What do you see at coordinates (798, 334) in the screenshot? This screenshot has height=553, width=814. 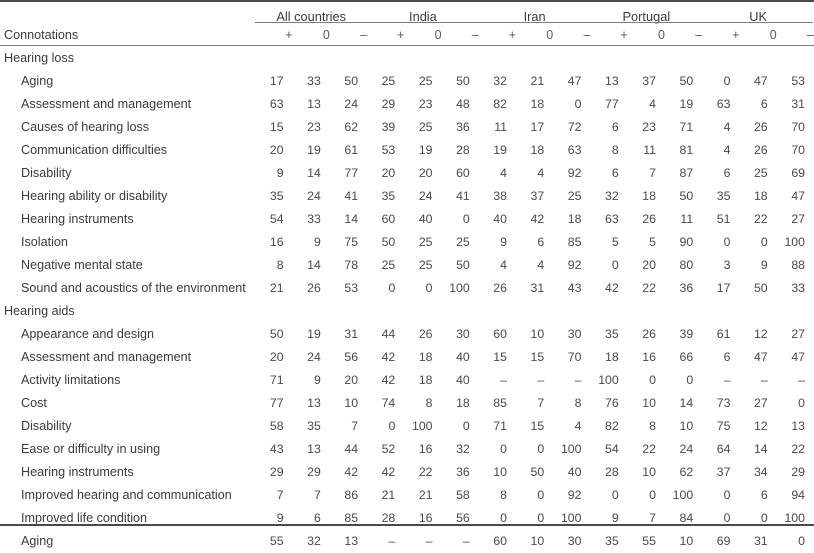 I see `data-cell: 27` at bounding box center [798, 334].